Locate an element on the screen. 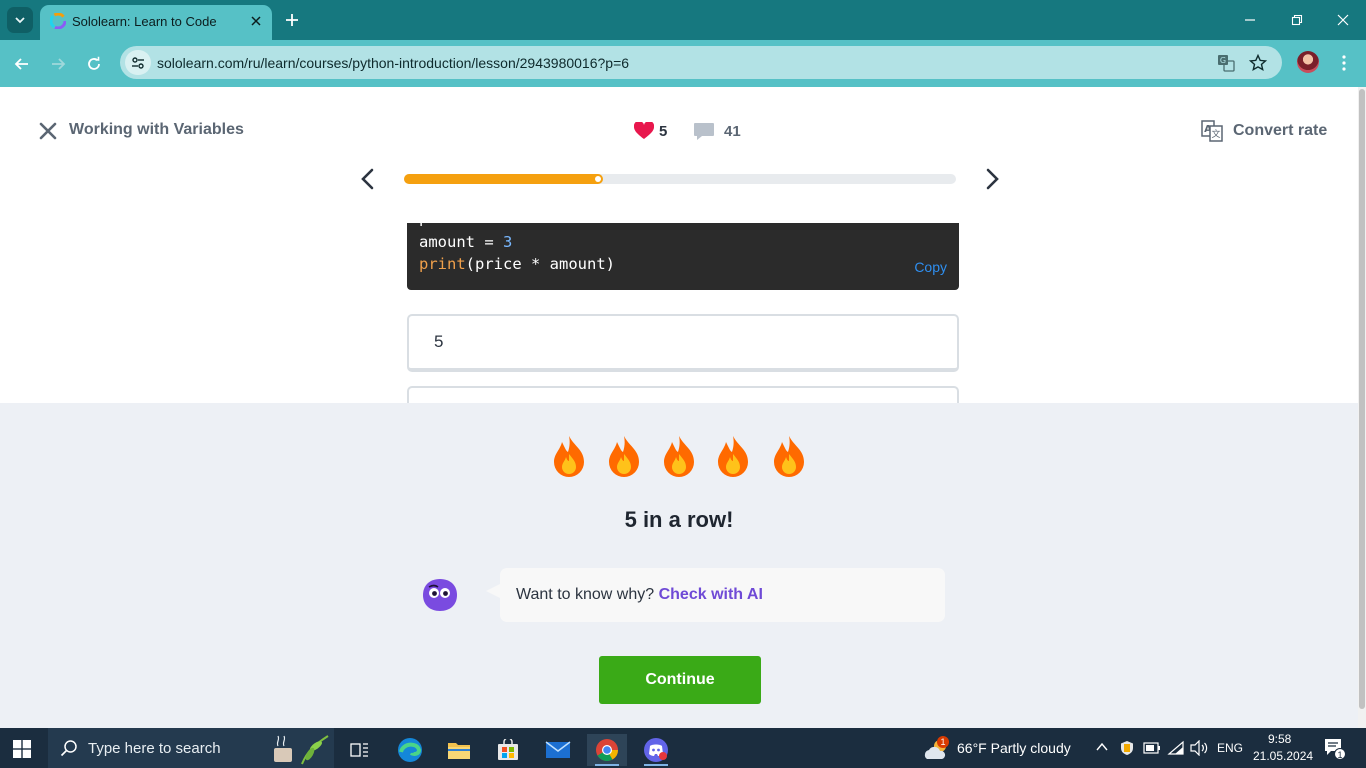 This screenshot has height=768, width=1366. taskbar-search-box: Type here to search is located at coordinates (191, 748).